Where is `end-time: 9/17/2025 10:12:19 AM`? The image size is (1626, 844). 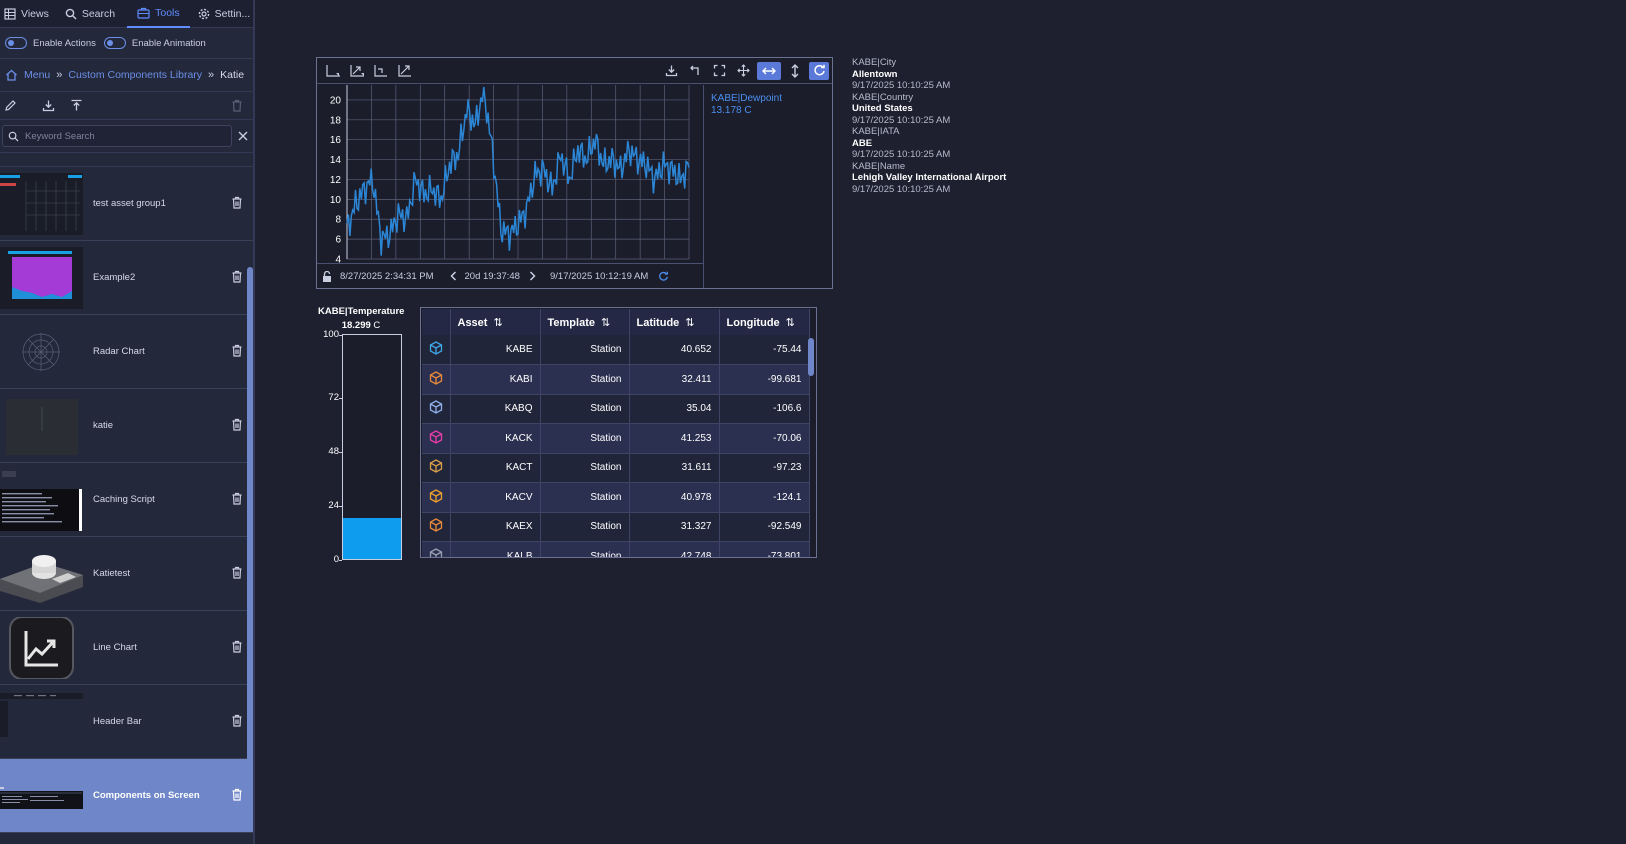 end-time: 9/17/2025 10:12:19 AM is located at coordinates (599, 276).